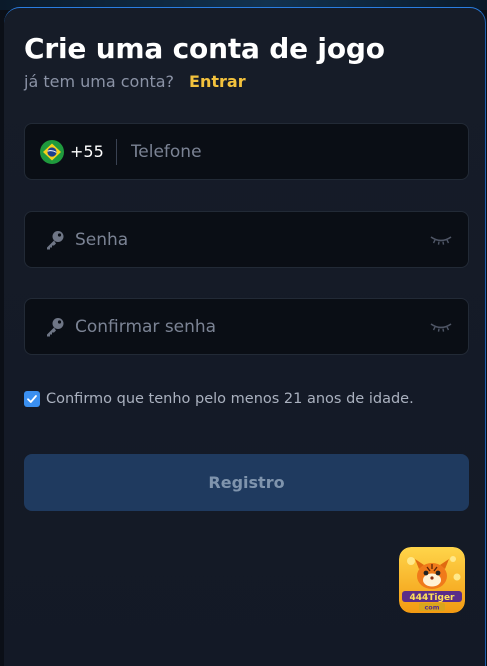 The width and height of the screenshot is (487, 666). Describe the element at coordinates (99, 81) in the screenshot. I see `subtitle: já tem uma conta?` at that location.